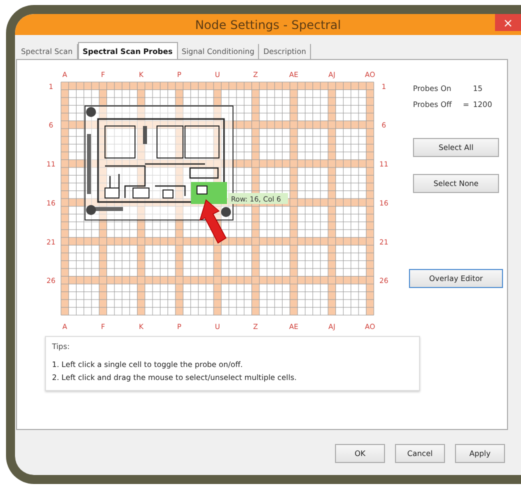  What do you see at coordinates (508, 22) in the screenshot?
I see `close-button: ×` at bounding box center [508, 22].